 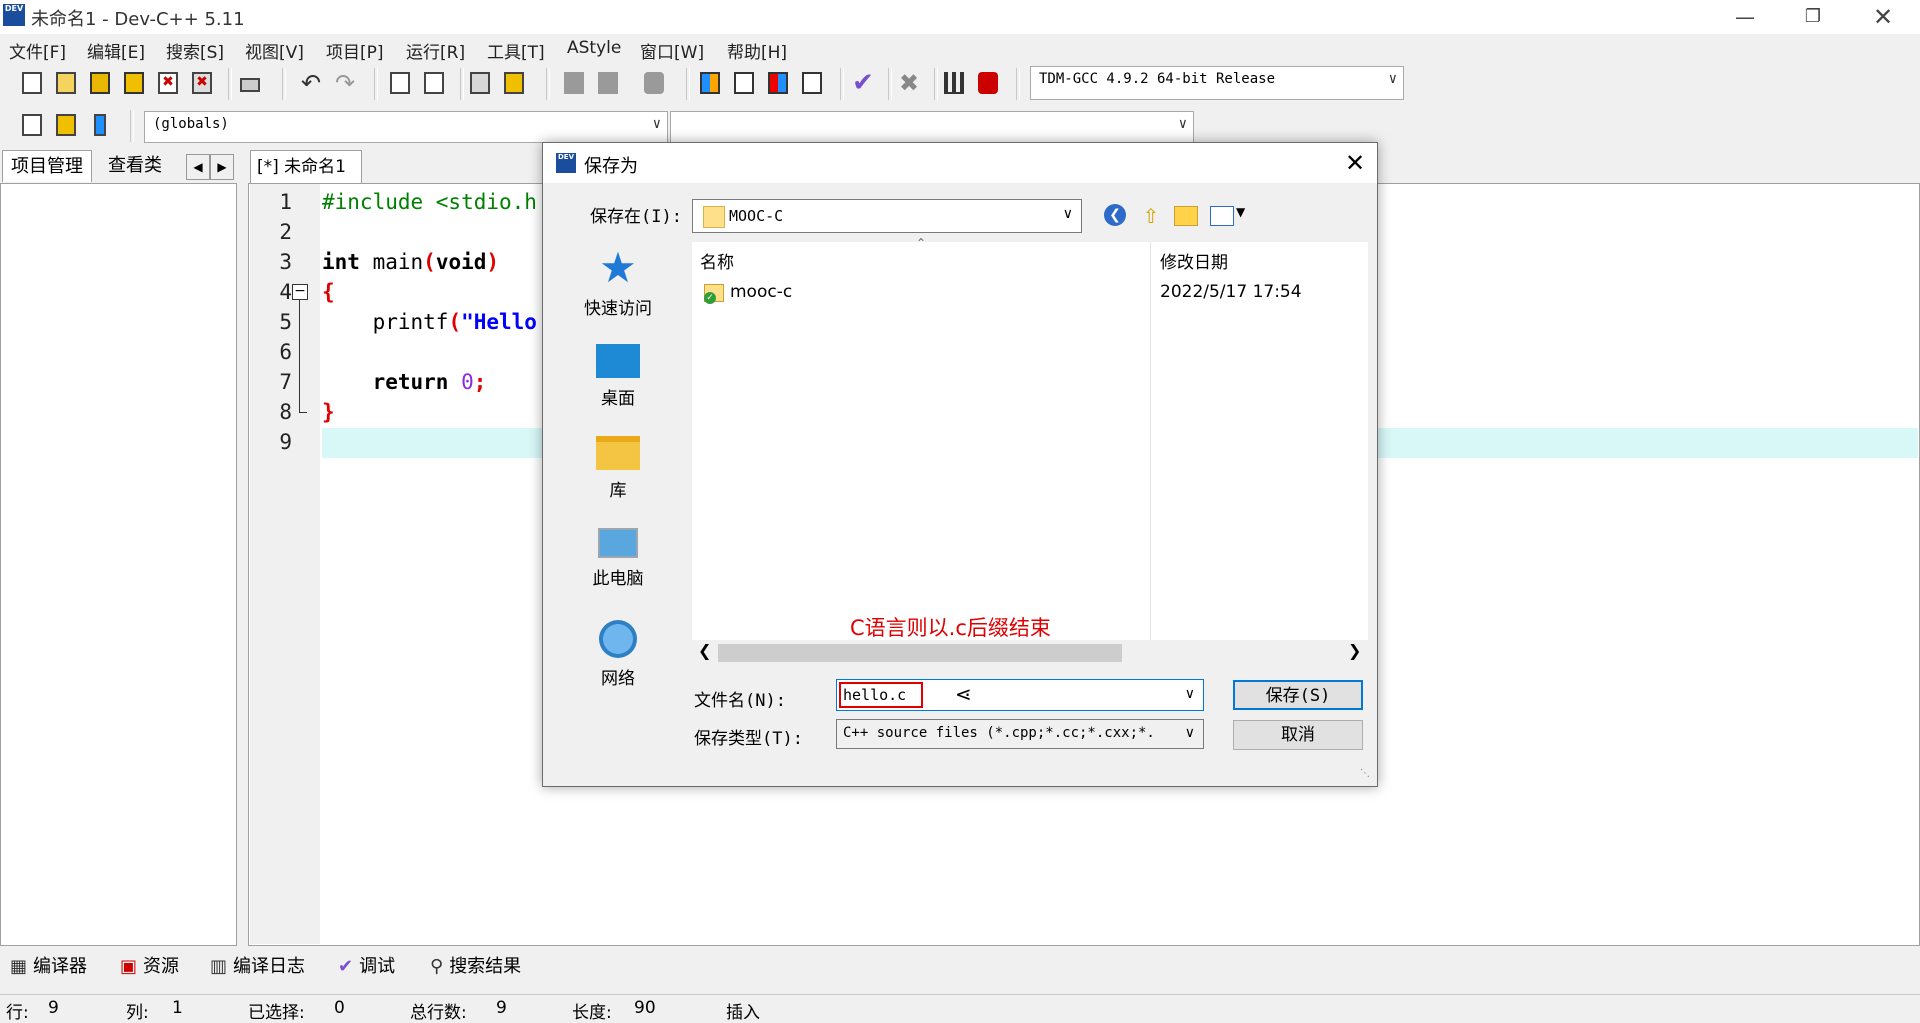 What do you see at coordinates (1222, 216) in the screenshot?
I see `view-menu-icon` at bounding box center [1222, 216].